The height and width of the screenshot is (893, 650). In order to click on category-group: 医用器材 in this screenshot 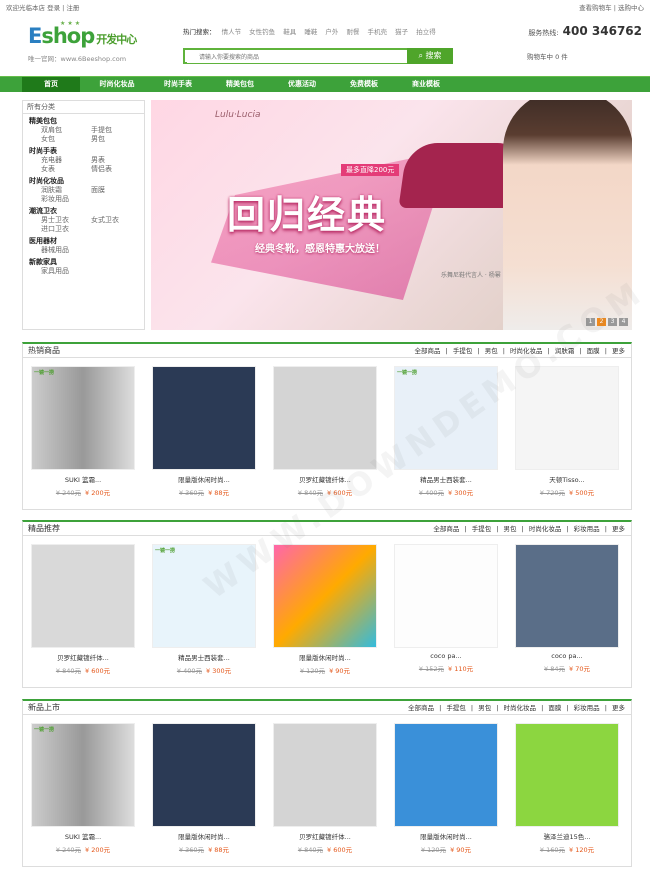, I will do `click(83, 241)`.